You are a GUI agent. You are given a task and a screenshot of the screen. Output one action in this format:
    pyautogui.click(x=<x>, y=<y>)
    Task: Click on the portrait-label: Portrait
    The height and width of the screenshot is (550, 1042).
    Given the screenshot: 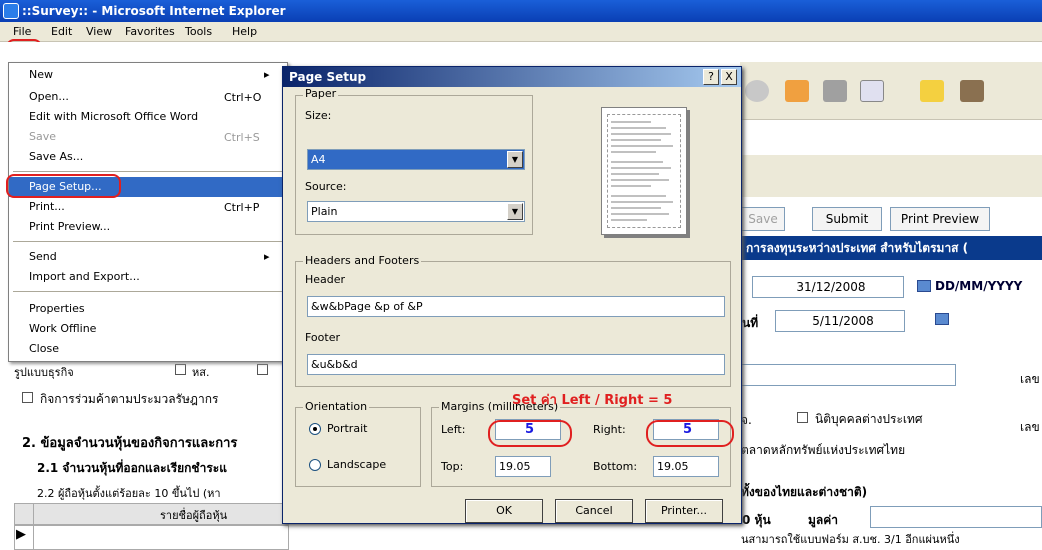 What is the action you would take?
    pyautogui.click(x=347, y=428)
    